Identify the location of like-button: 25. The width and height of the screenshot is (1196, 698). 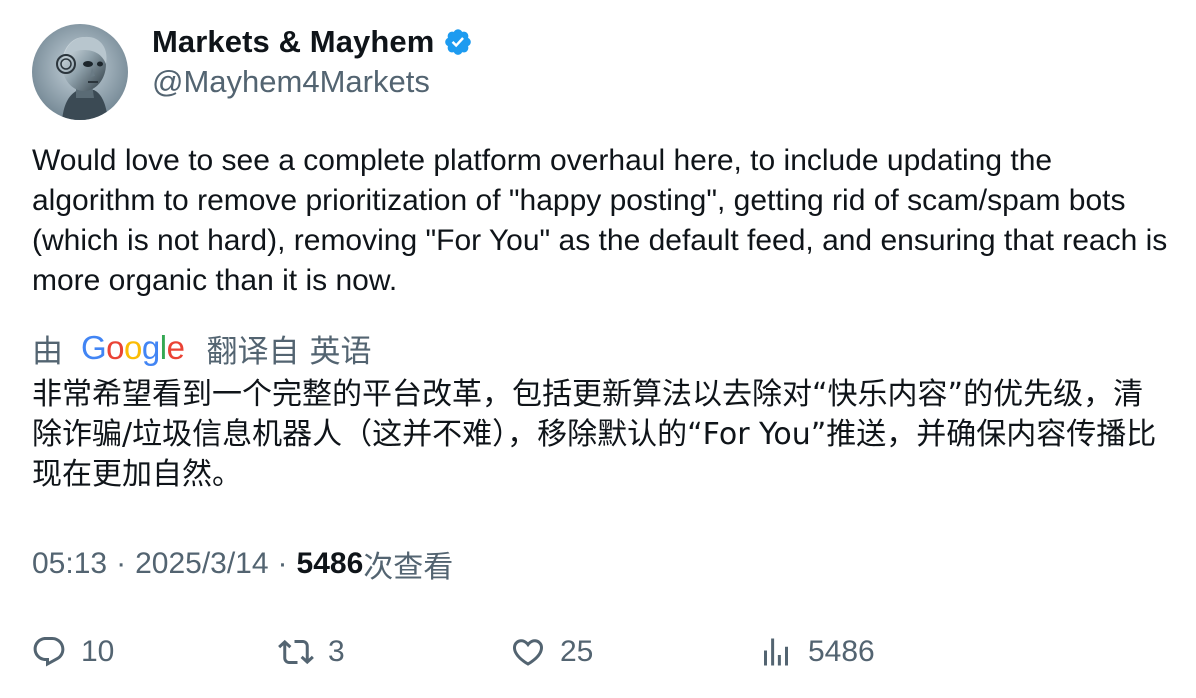
(551, 652).